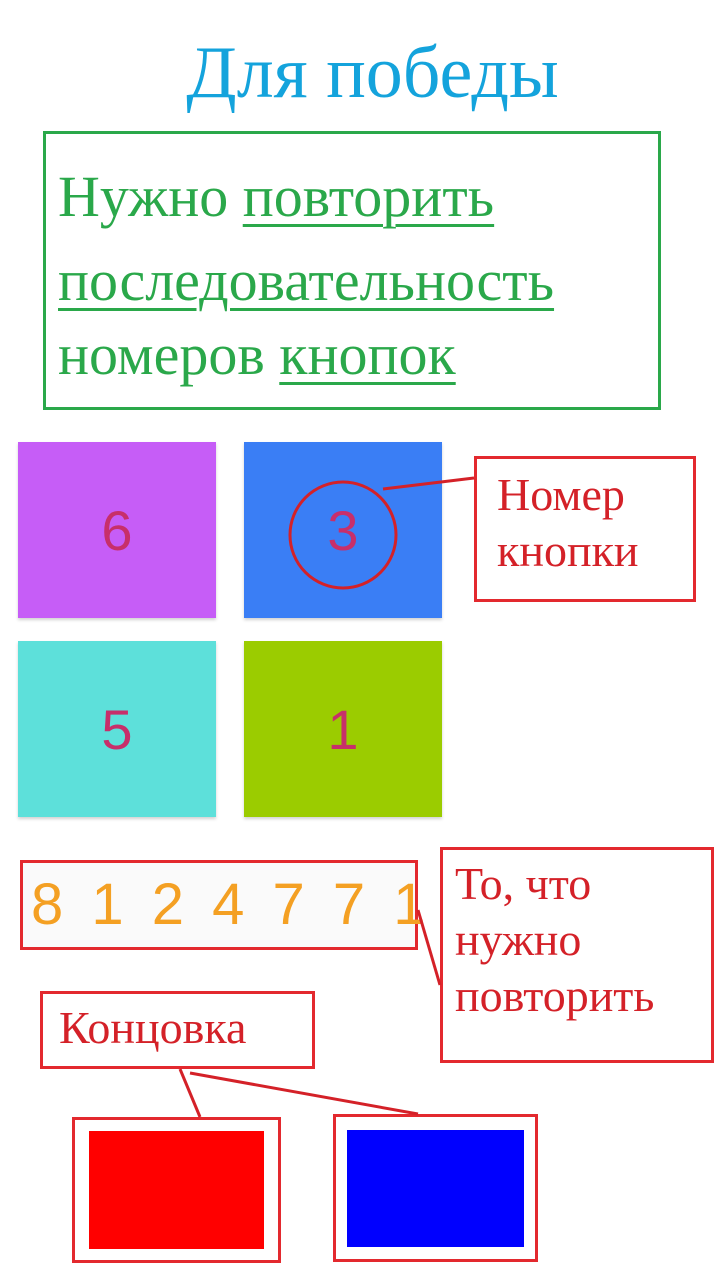 This screenshot has width=720, height=1280. I want to click on instructions-line-2: последовательность, so click(306, 281).